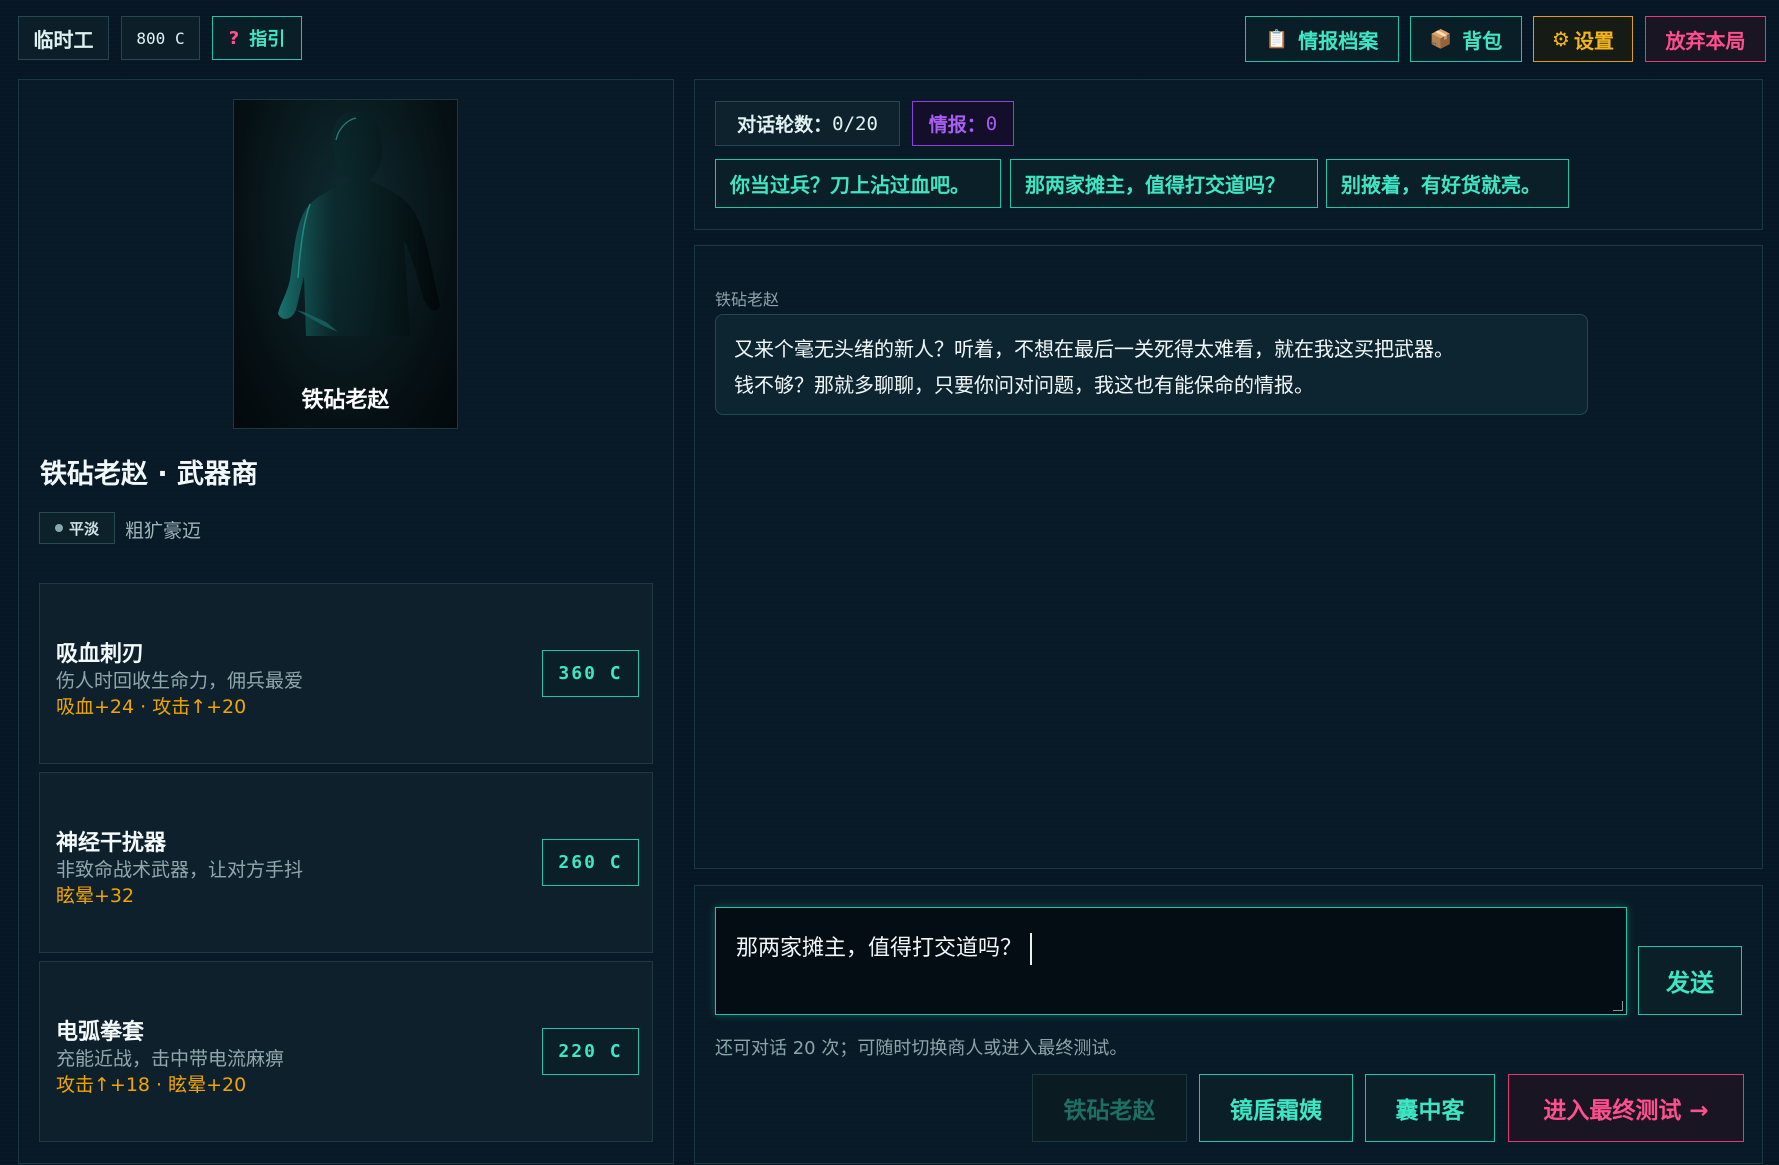 This screenshot has width=1779, height=1165. Describe the element at coordinates (1277, 39) in the screenshot. I see `clipboard-icon: 📋` at that location.